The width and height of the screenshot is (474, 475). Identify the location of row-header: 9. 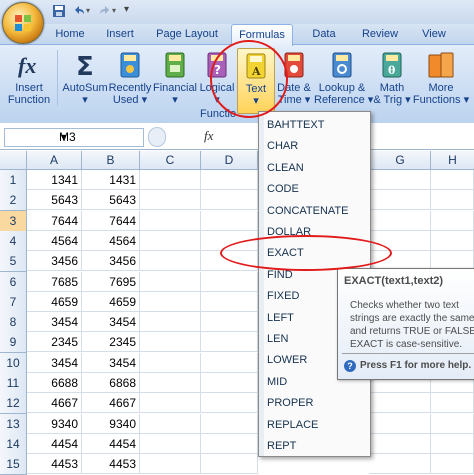
(13, 343).